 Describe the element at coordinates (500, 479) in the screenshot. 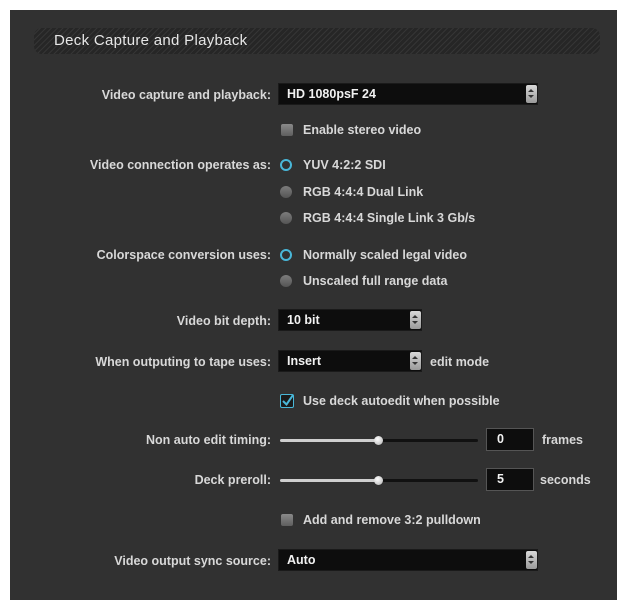

I see `deck-preroll-value: 5` at that location.